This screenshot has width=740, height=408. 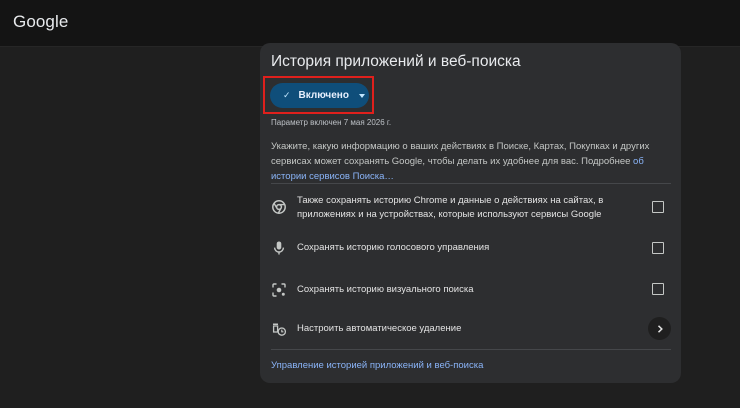 I want to click on option-voice-history-checkbox, so click(x=658, y=248).